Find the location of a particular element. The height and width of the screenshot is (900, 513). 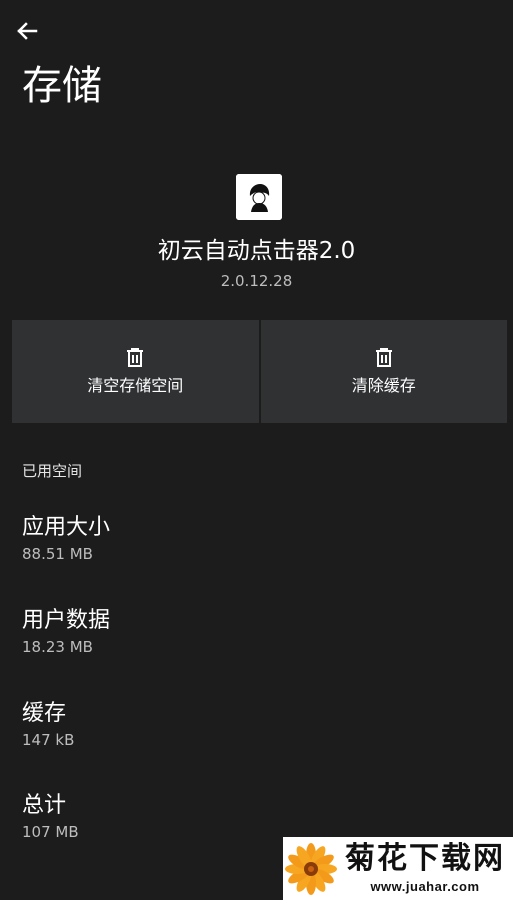

flower-logo-icon is located at coordinates (311, 869).